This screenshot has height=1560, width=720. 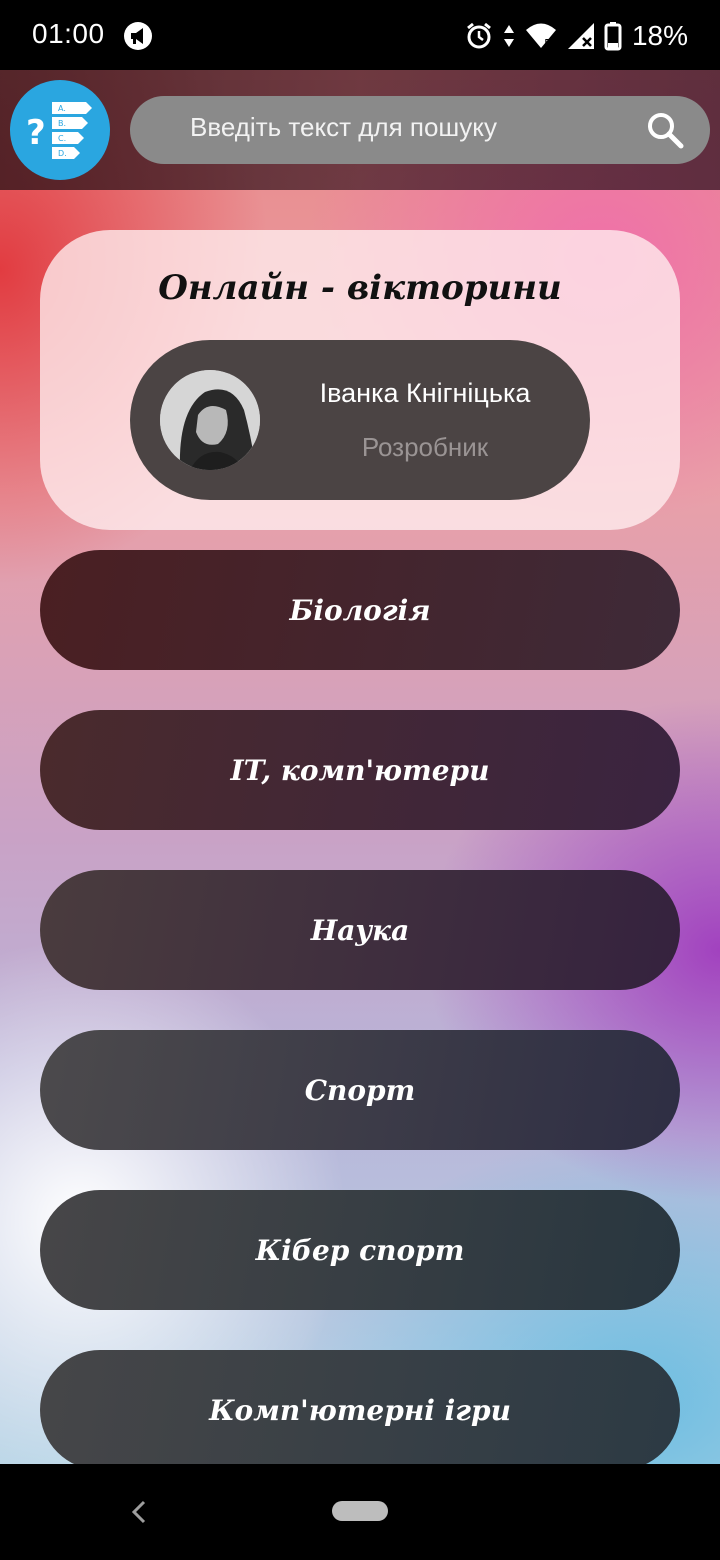 What do you see at coordinates (360, 1090) in the screenshot?
I see `category-sport-button: Спорт` at bounding box center [360, 1090].